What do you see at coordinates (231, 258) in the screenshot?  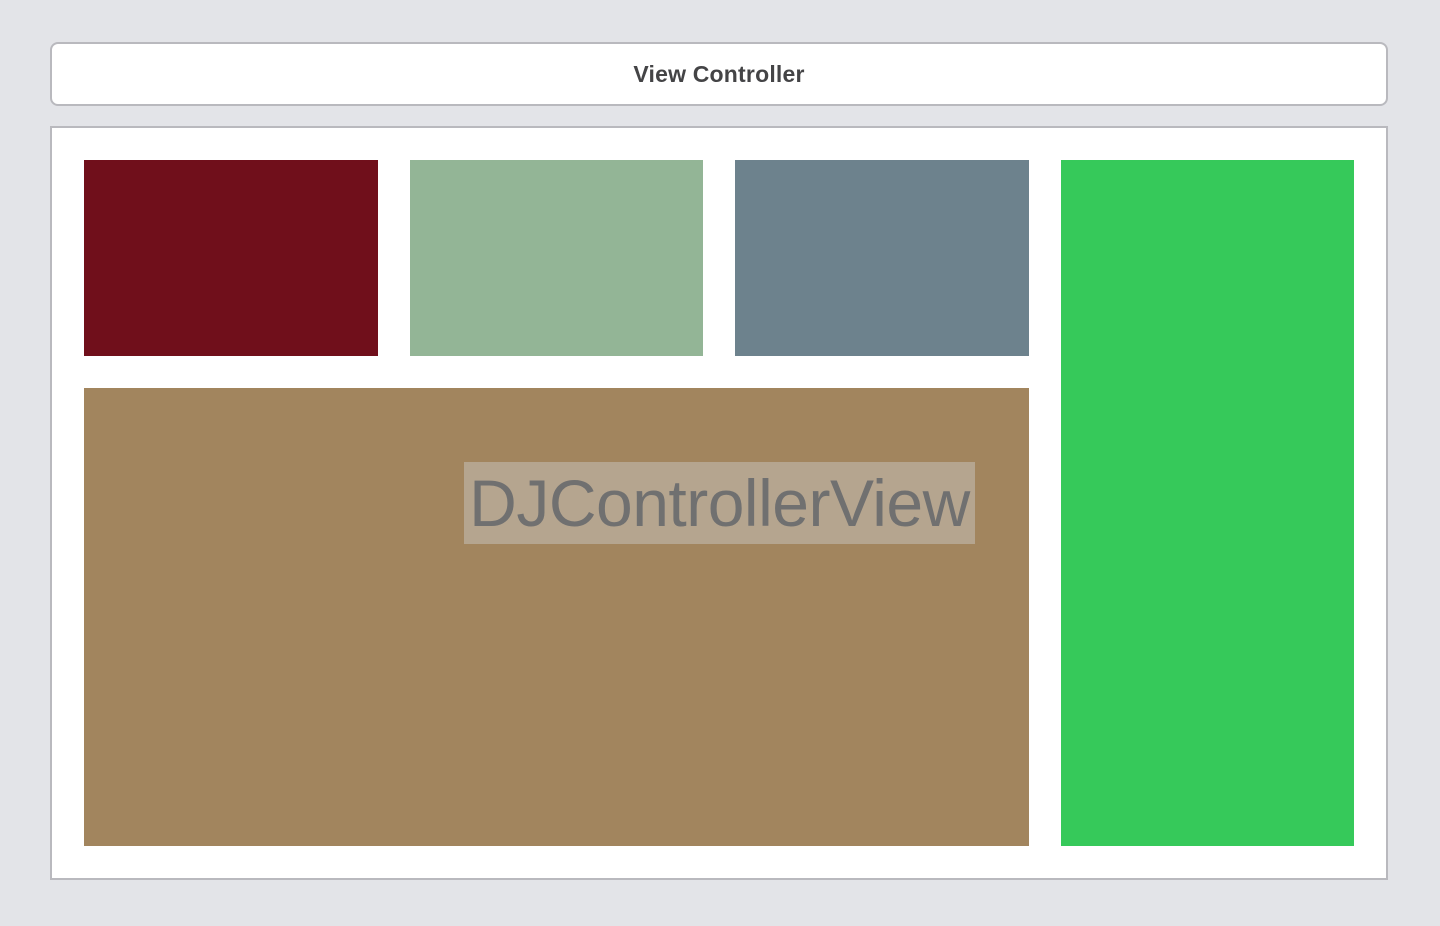 I see `top-left-view` at bounding box center [231, 258].